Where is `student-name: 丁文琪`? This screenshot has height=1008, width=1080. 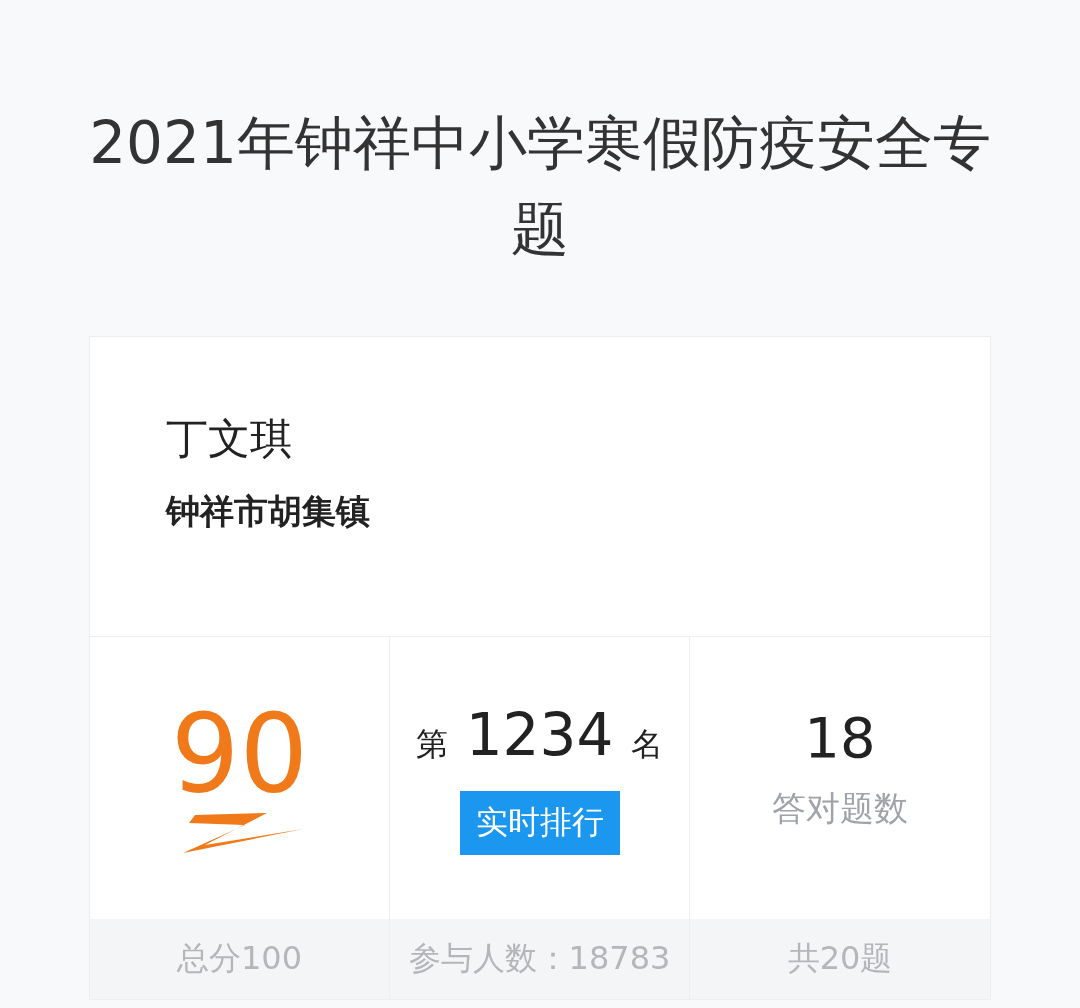 student-name: 丁文琪 is located at coordinates (229, 439).